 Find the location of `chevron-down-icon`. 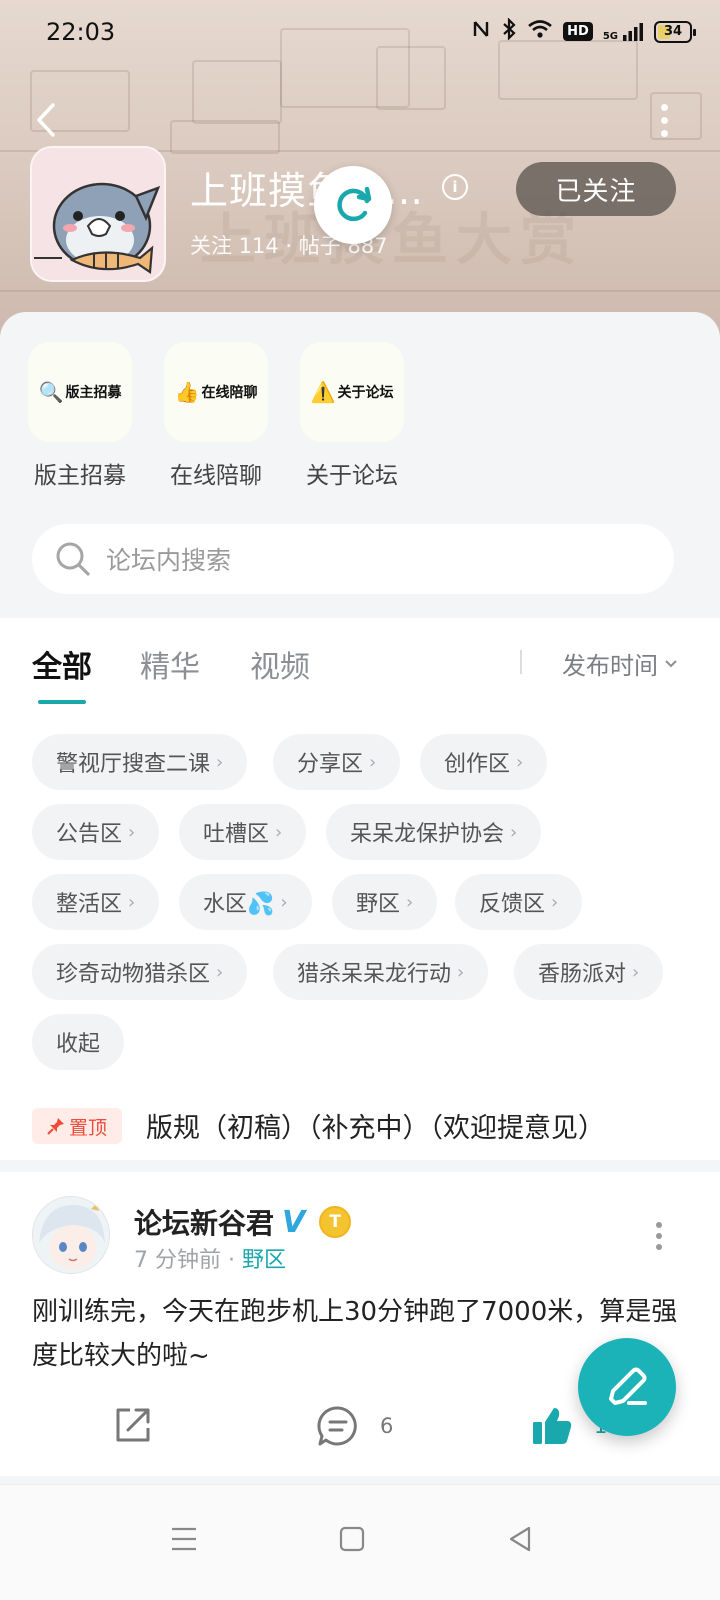

chevron-down-icon is located at coordinates (671, 663).